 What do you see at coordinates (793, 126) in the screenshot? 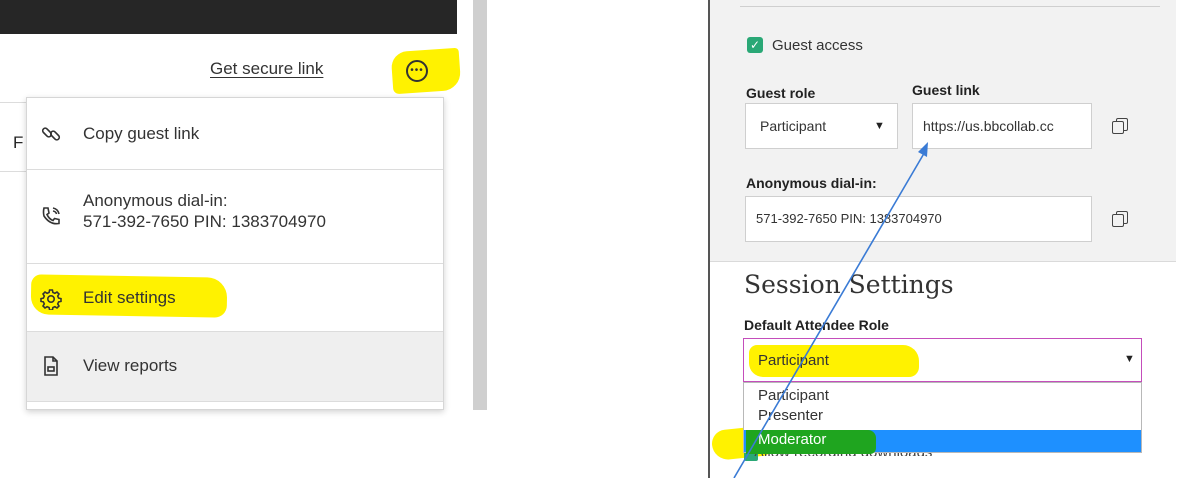
I see `guest-role-value: Participant` at bounding box center [793, 126].